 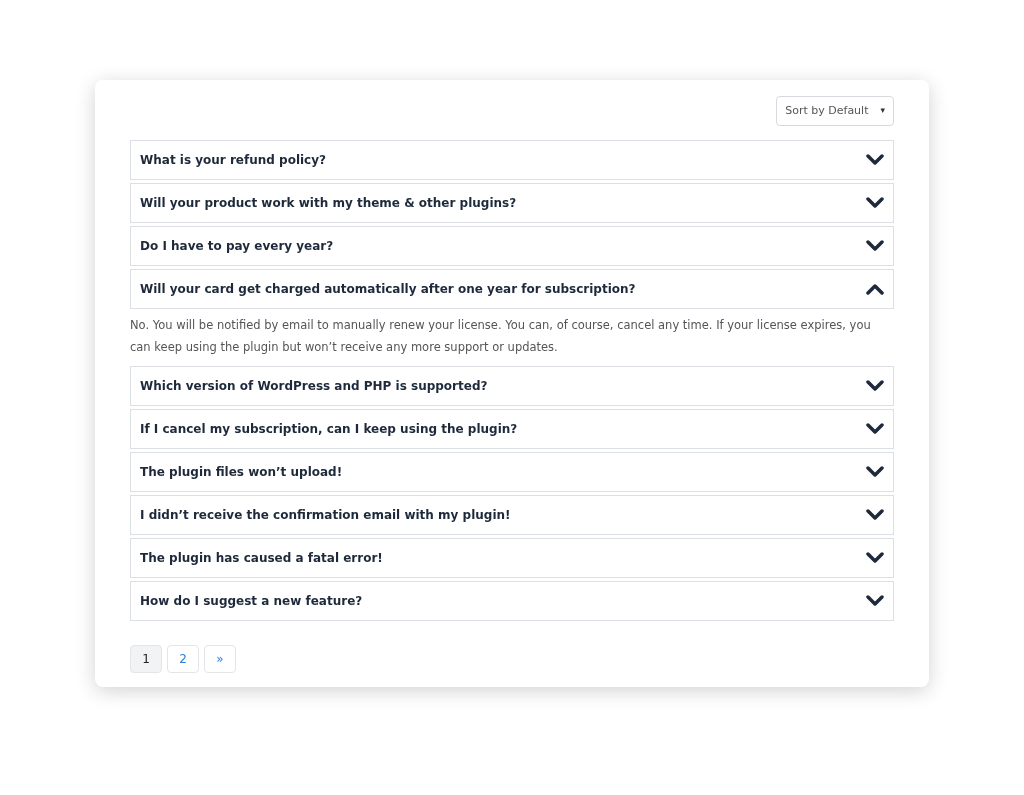 I want to click on faq-question: I didn’t receive the confirmation email with my plugin!, so click(x=512, y=515).